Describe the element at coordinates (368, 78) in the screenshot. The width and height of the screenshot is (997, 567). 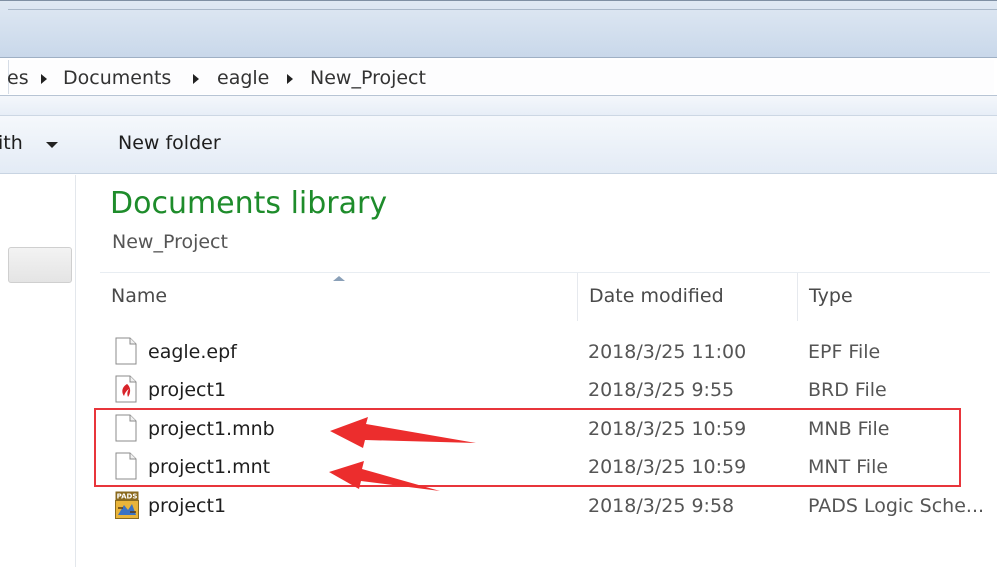
I see `breadcrumb-item-new-project: New_Project` at that location.